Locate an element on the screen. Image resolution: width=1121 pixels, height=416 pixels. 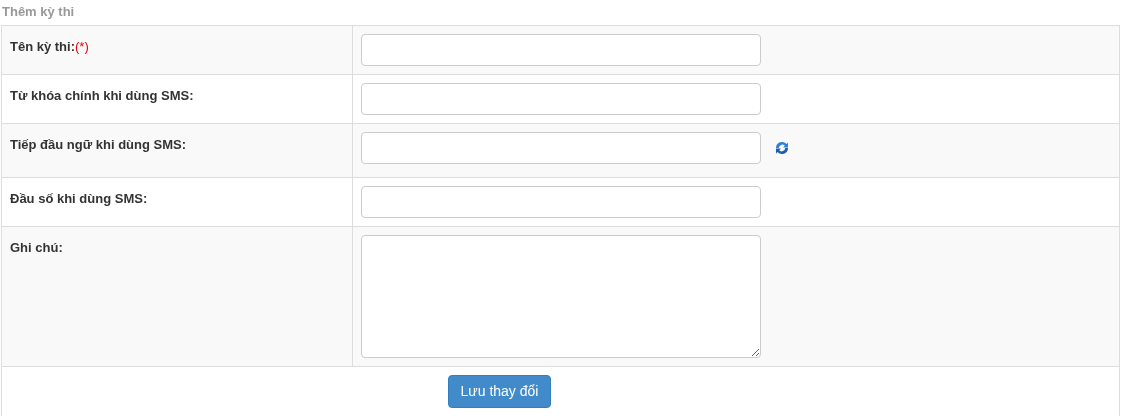
field-label: Đầu số khi dùng SMS: is located at coordinates (79, 198).